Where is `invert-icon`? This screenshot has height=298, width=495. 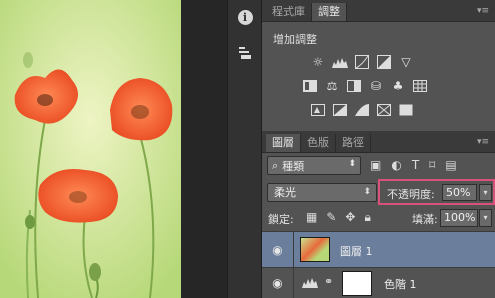
invert-icon is located at coordinates (318, 110).